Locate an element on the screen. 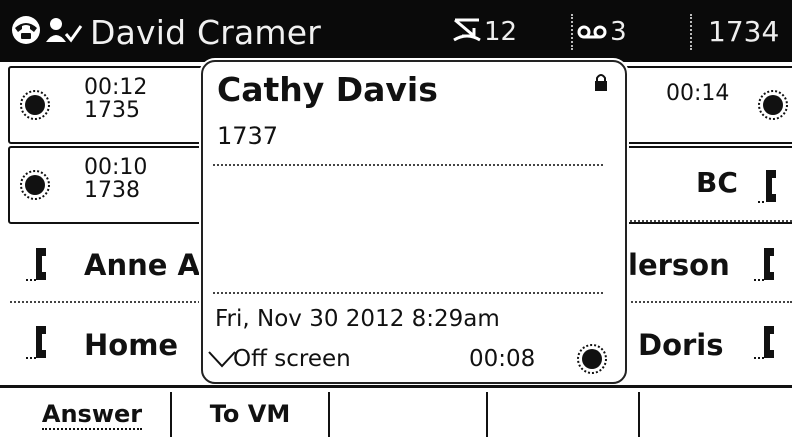  to-vm-button: To VM is located at coordinates (251, 414).